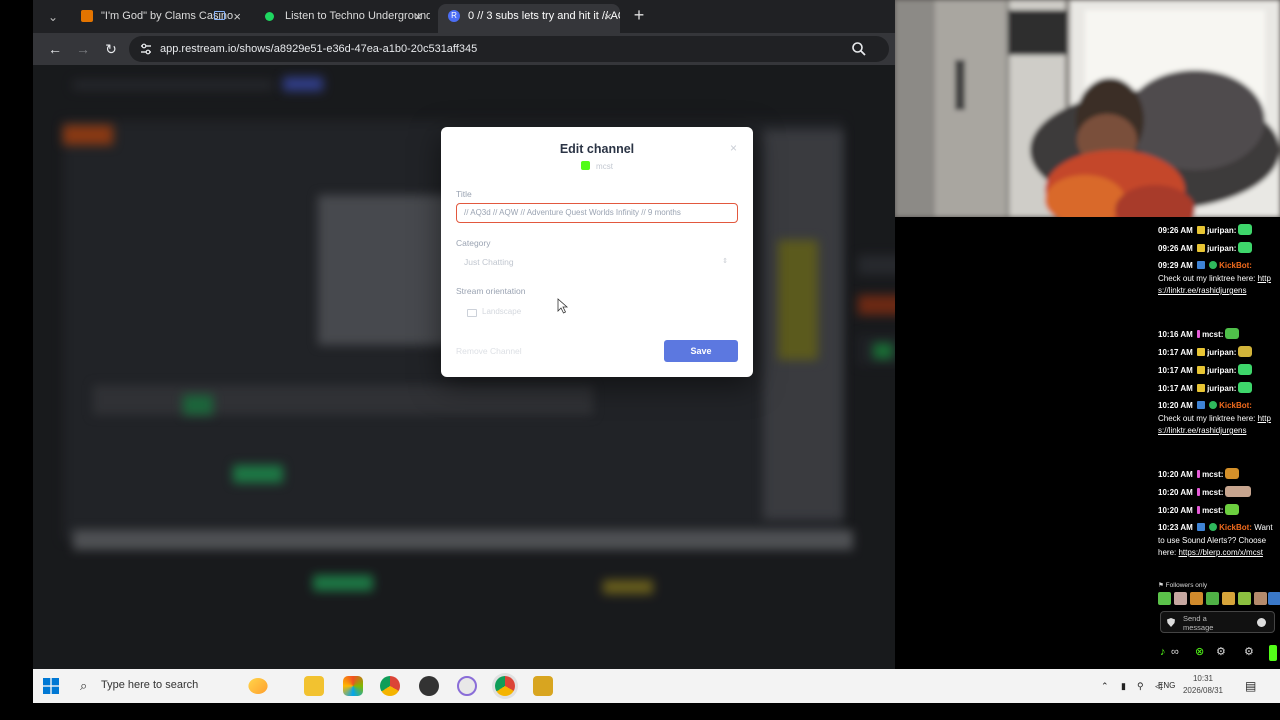  What do you see at coordinates (472, 313) in the screenshot?
I see `landscape-icon` at bounding box center [472, 313].